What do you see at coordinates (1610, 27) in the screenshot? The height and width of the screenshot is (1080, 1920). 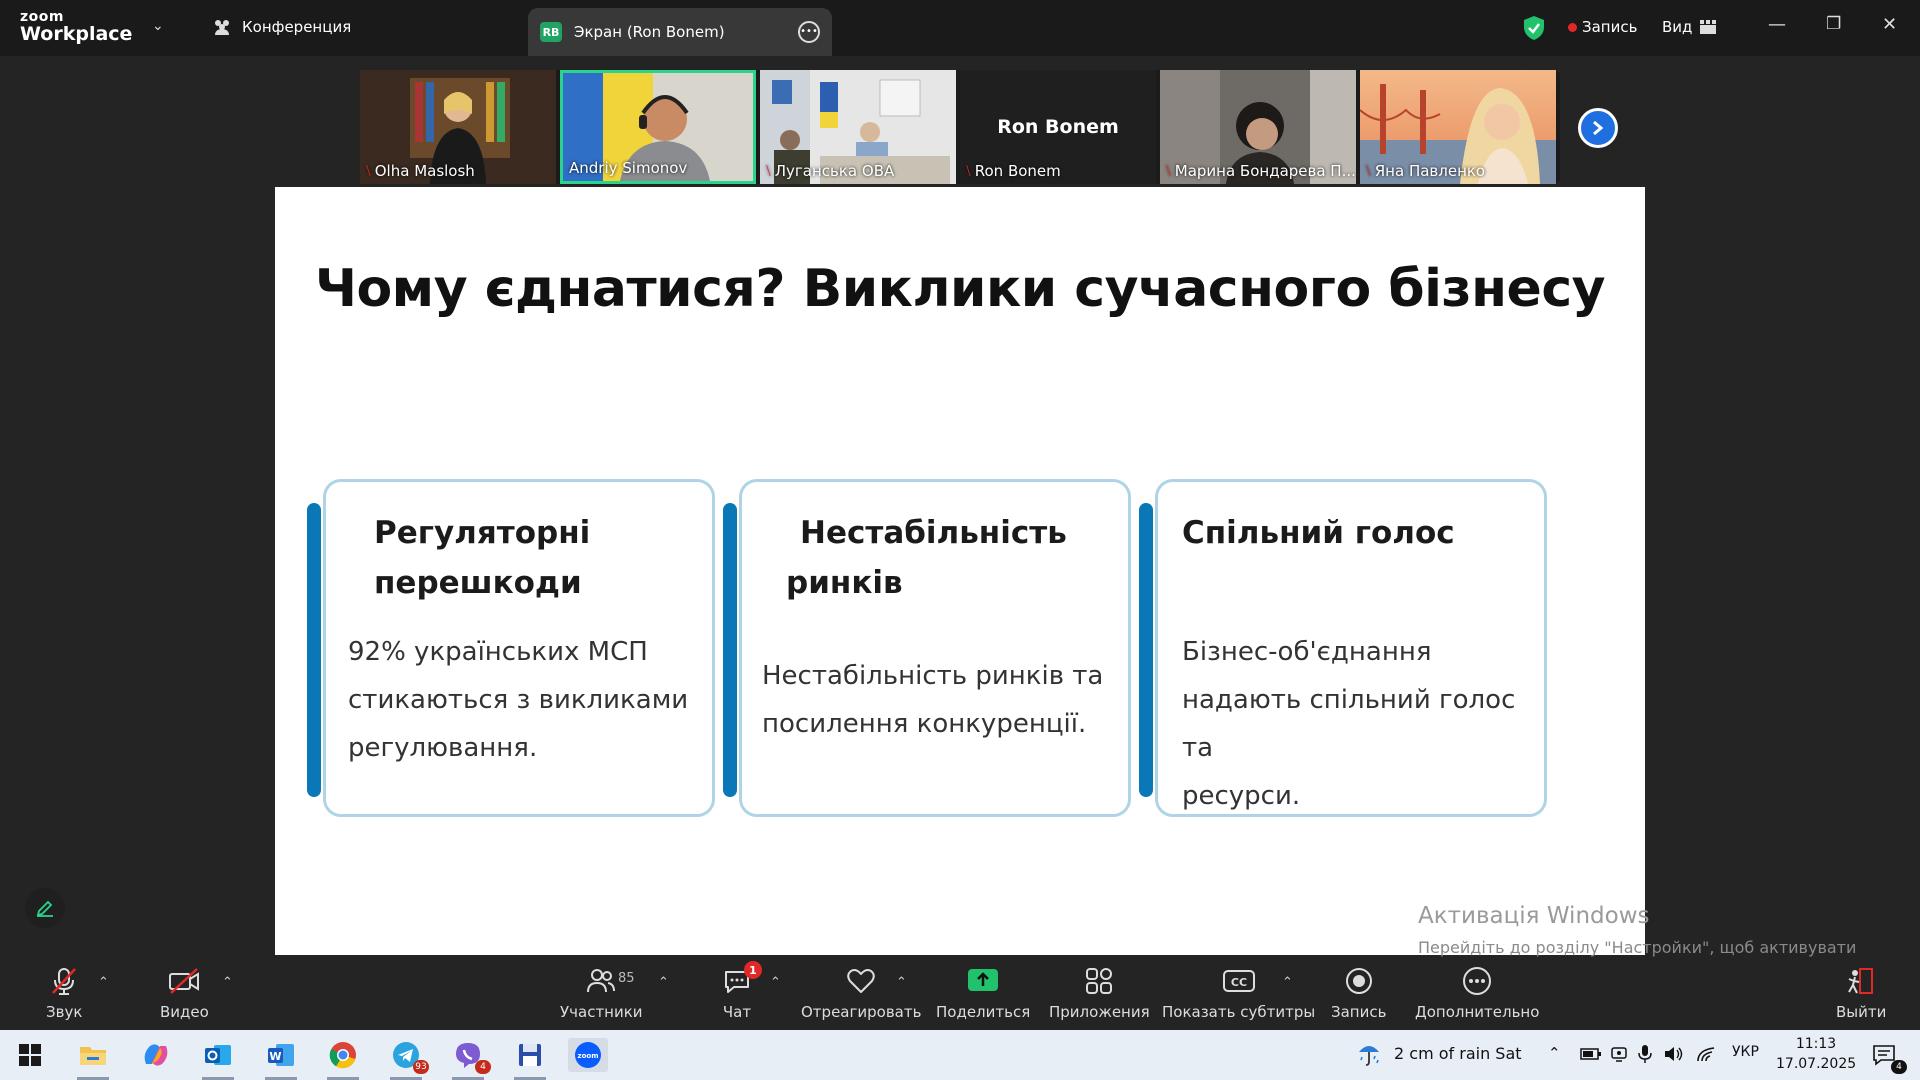 I see `record-label: Запись` at bounding box center [1610, 27].